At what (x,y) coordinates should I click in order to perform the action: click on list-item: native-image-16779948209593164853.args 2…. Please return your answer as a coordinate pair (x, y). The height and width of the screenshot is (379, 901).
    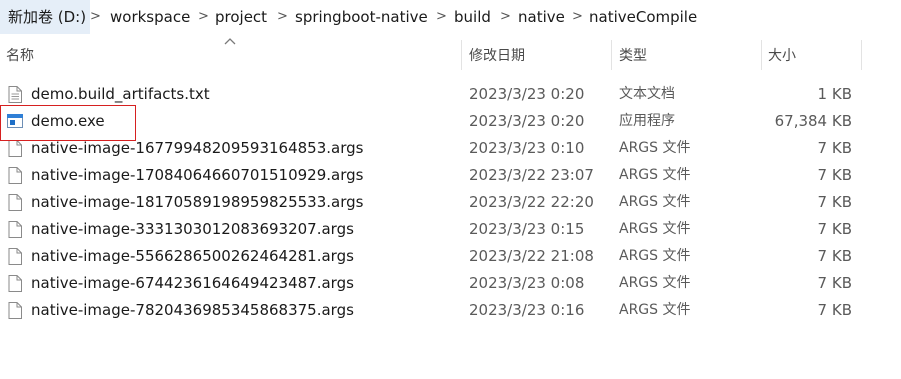
    Looking at the image, I should click on (450, 148).